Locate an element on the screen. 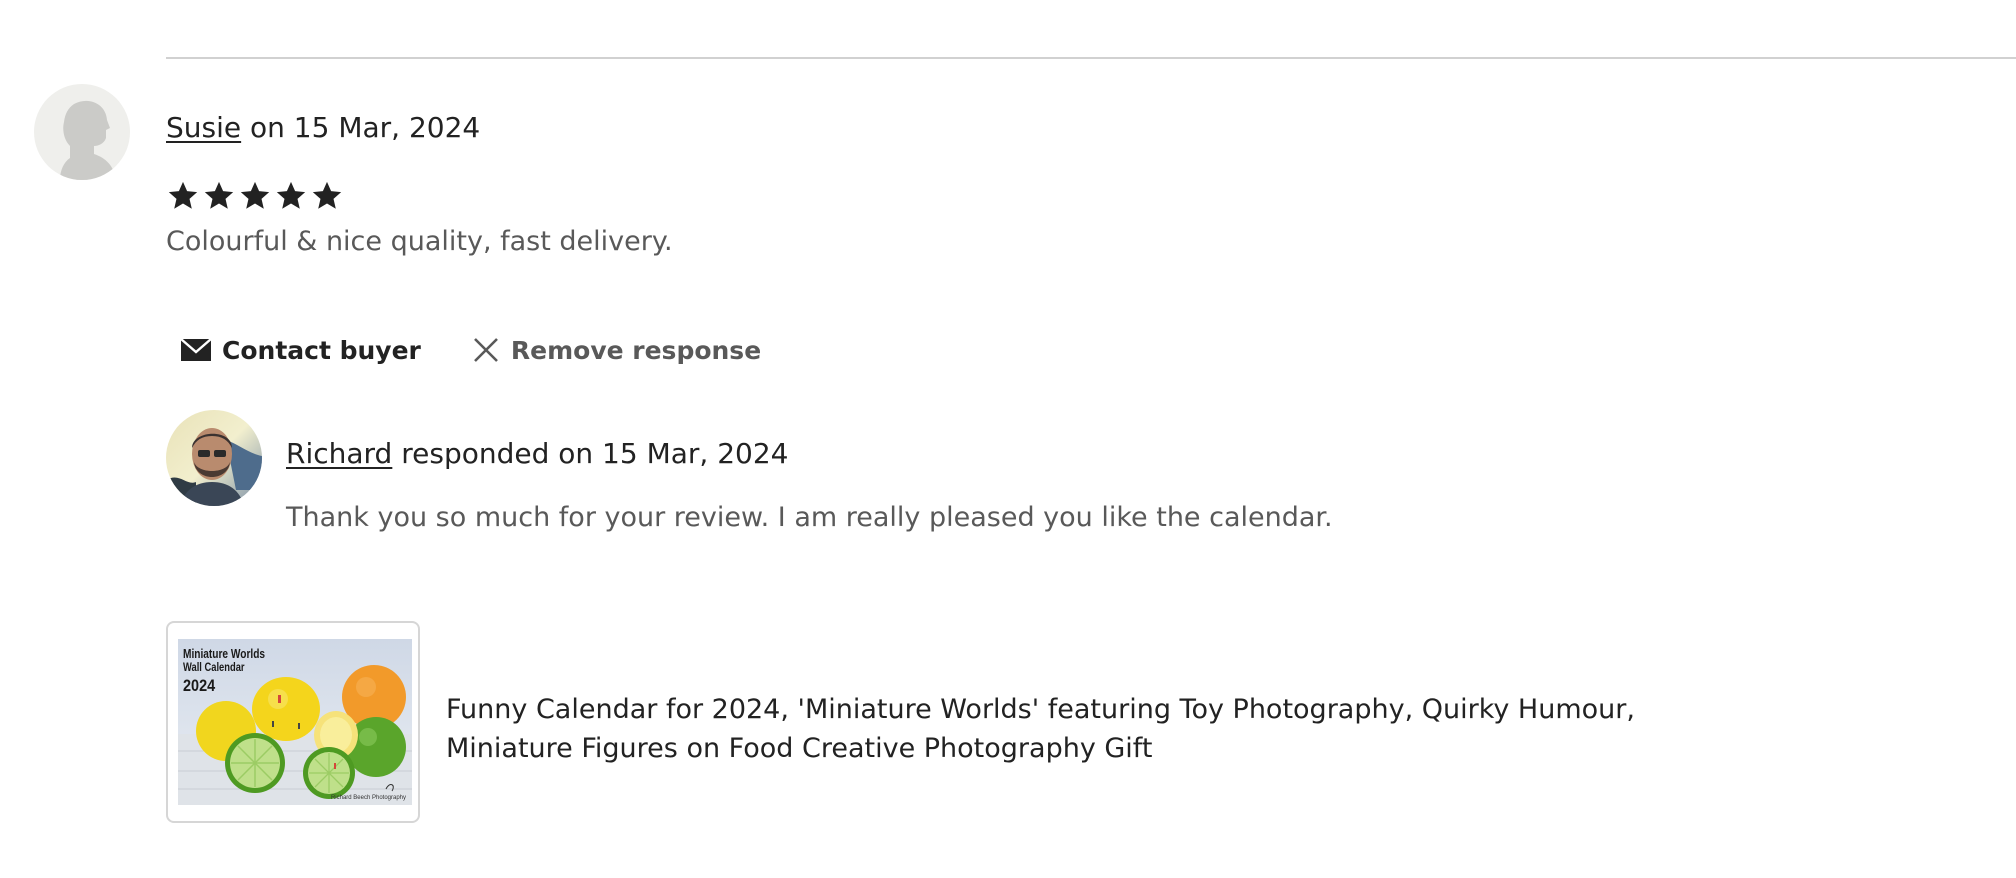 This screenshot has width=2016, height=878. remove-response-button: Remove response is located at coordinates (616, 350).